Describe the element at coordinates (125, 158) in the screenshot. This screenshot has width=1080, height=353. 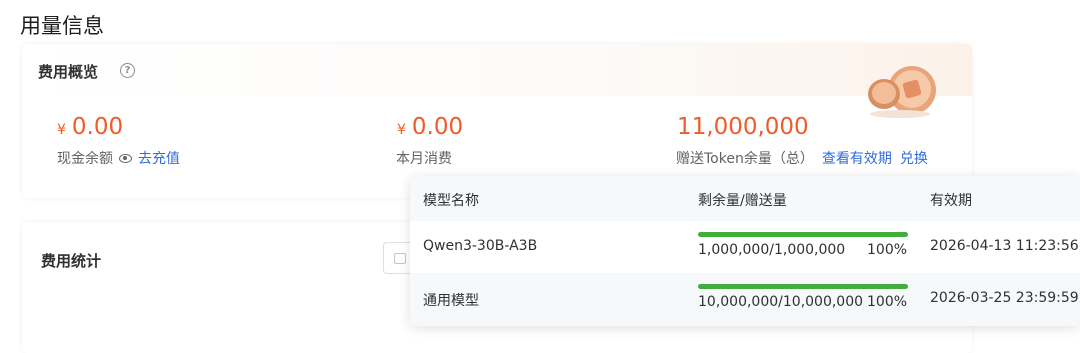
I see `eye-icon` at that location.